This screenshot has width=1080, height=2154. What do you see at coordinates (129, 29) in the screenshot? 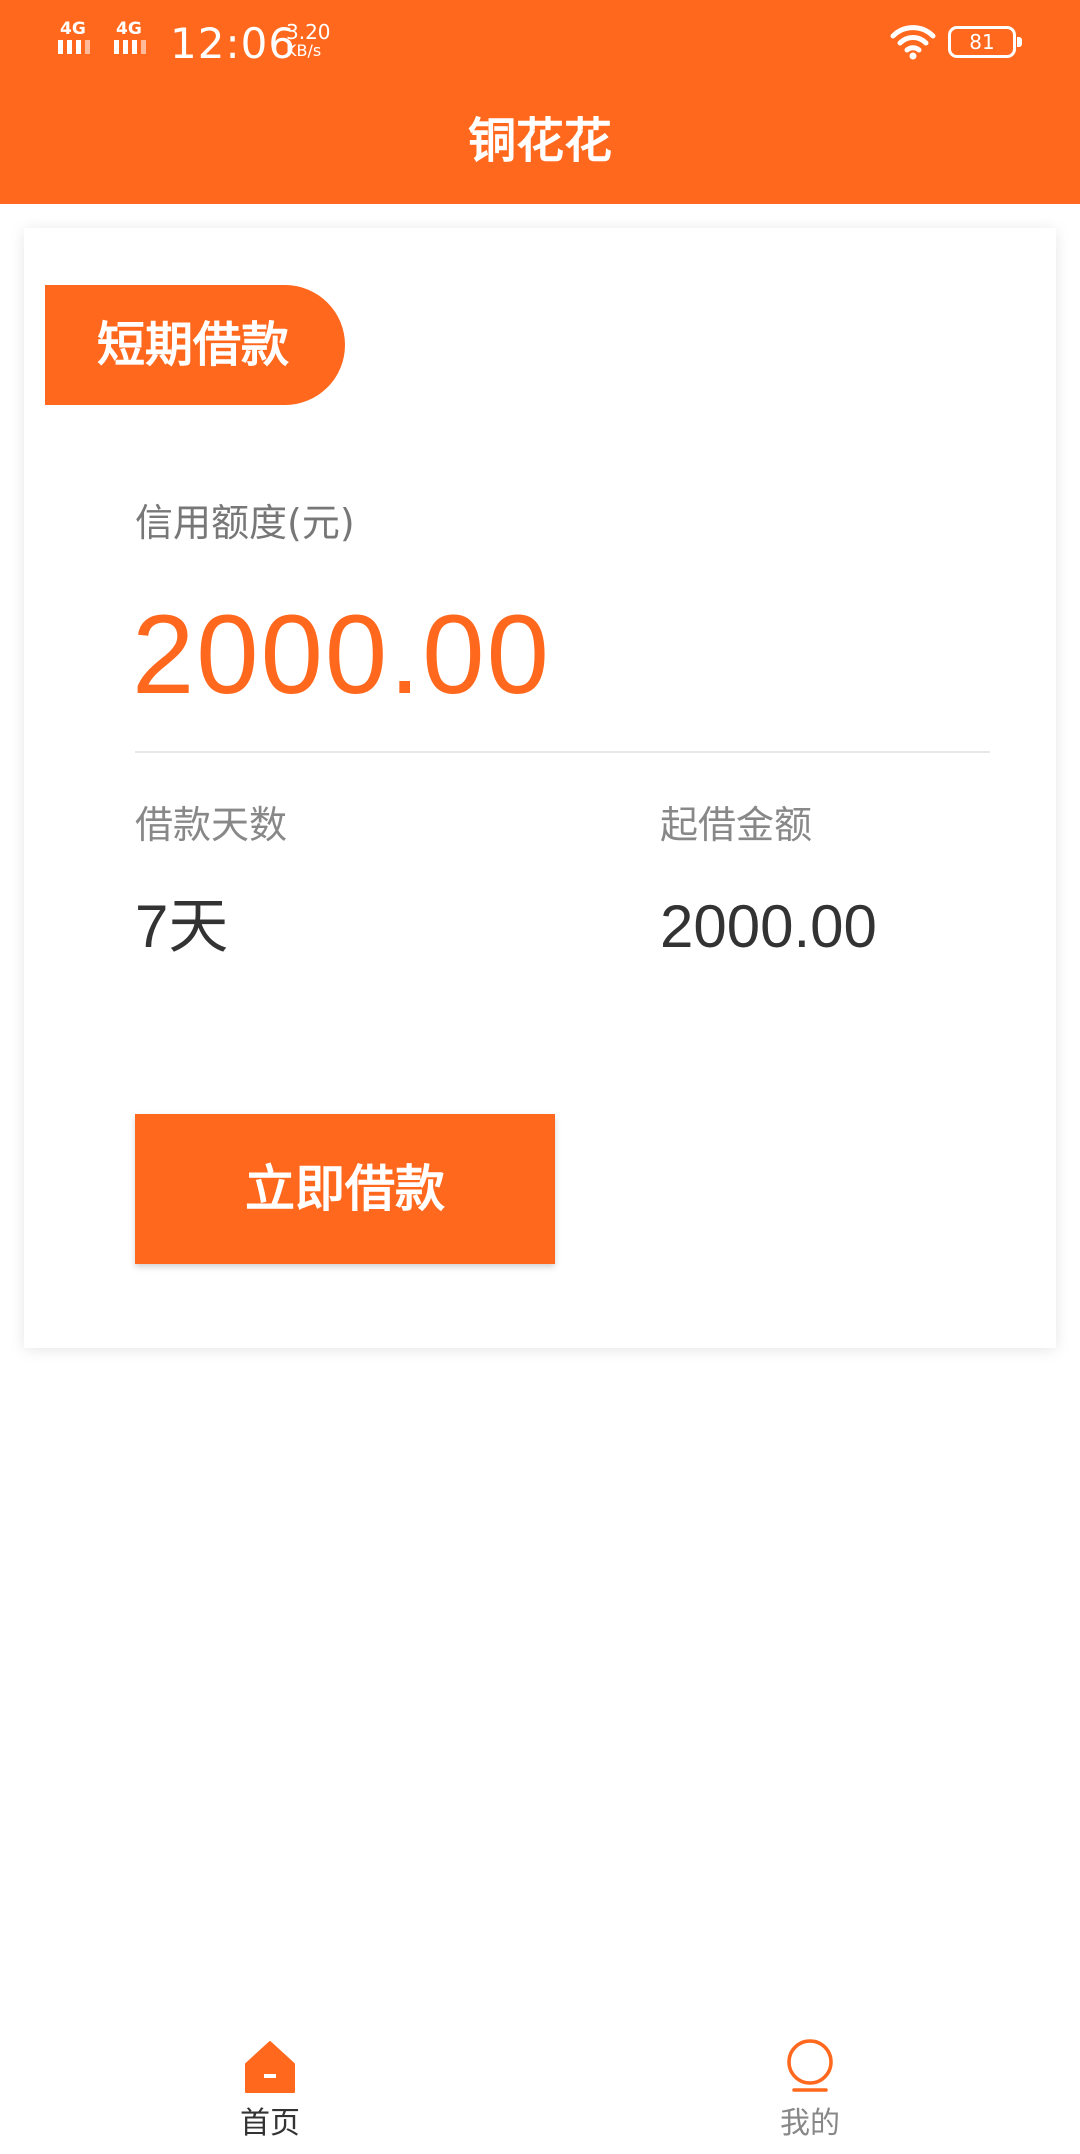
I see `network-type-2: 4G` at bounding box center [129, 29].